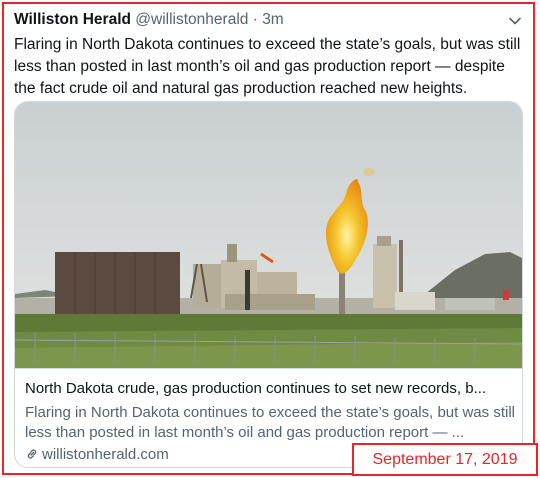 This screenshot has width=540, height=478. I want to click on card-domain-text: willistonherald.com, so click(105, 454).